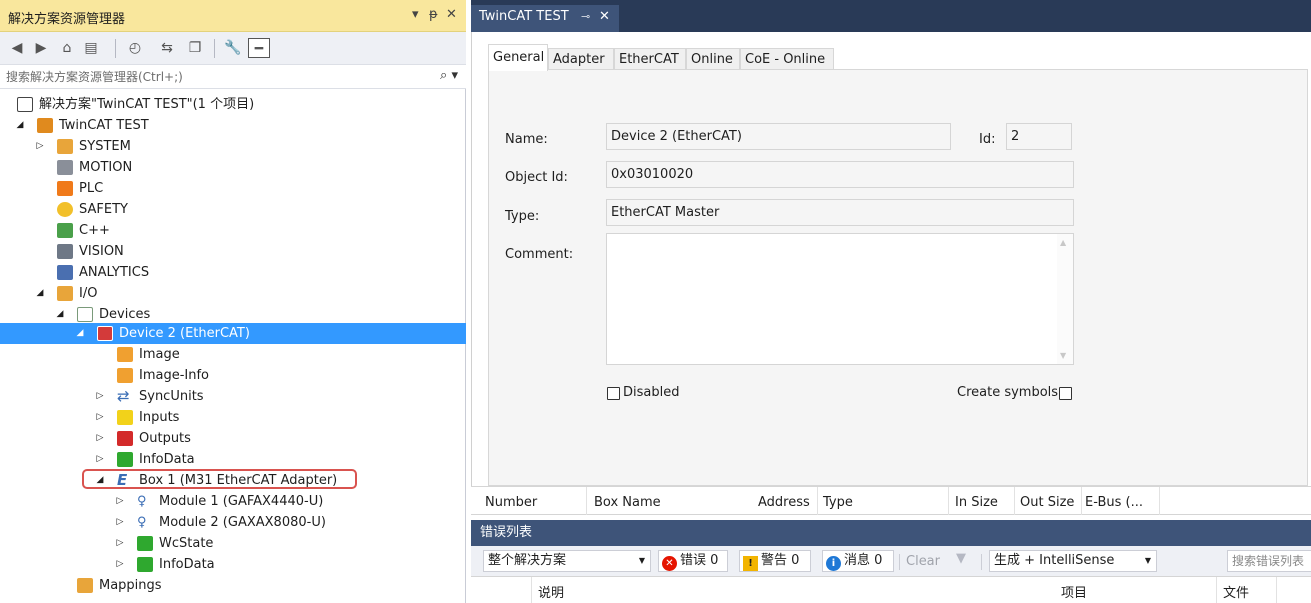 The height and width of the screenshot is (603, 1311). Describe the element at coordinates (85, 314) in the screenshot. I see `devices-icon` at that location.